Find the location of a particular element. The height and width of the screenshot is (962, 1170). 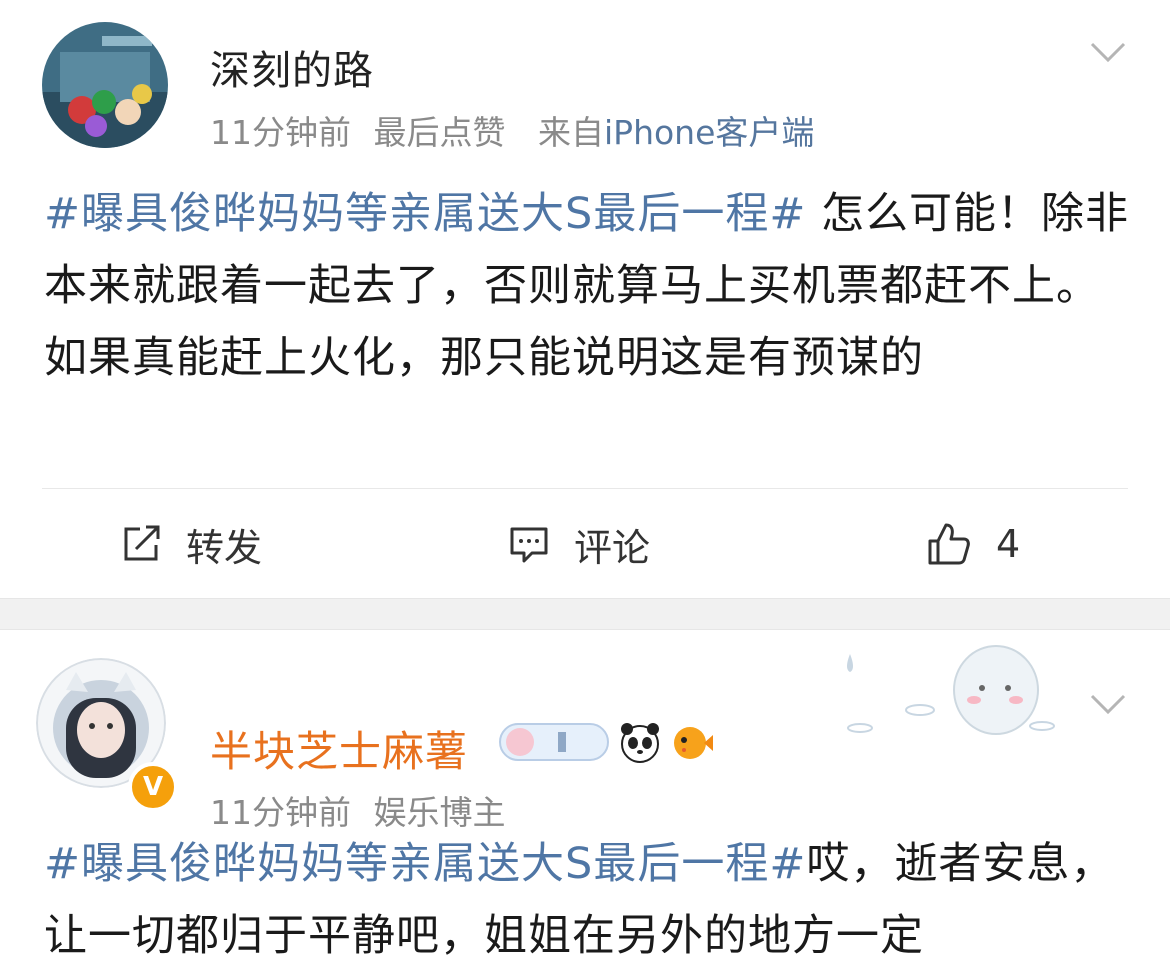

avatar is located at coordinates (105, 85).